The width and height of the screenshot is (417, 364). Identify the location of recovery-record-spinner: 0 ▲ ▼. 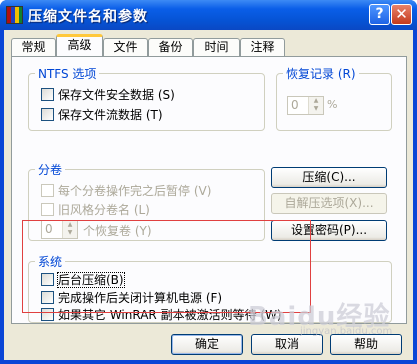
(305, 105).